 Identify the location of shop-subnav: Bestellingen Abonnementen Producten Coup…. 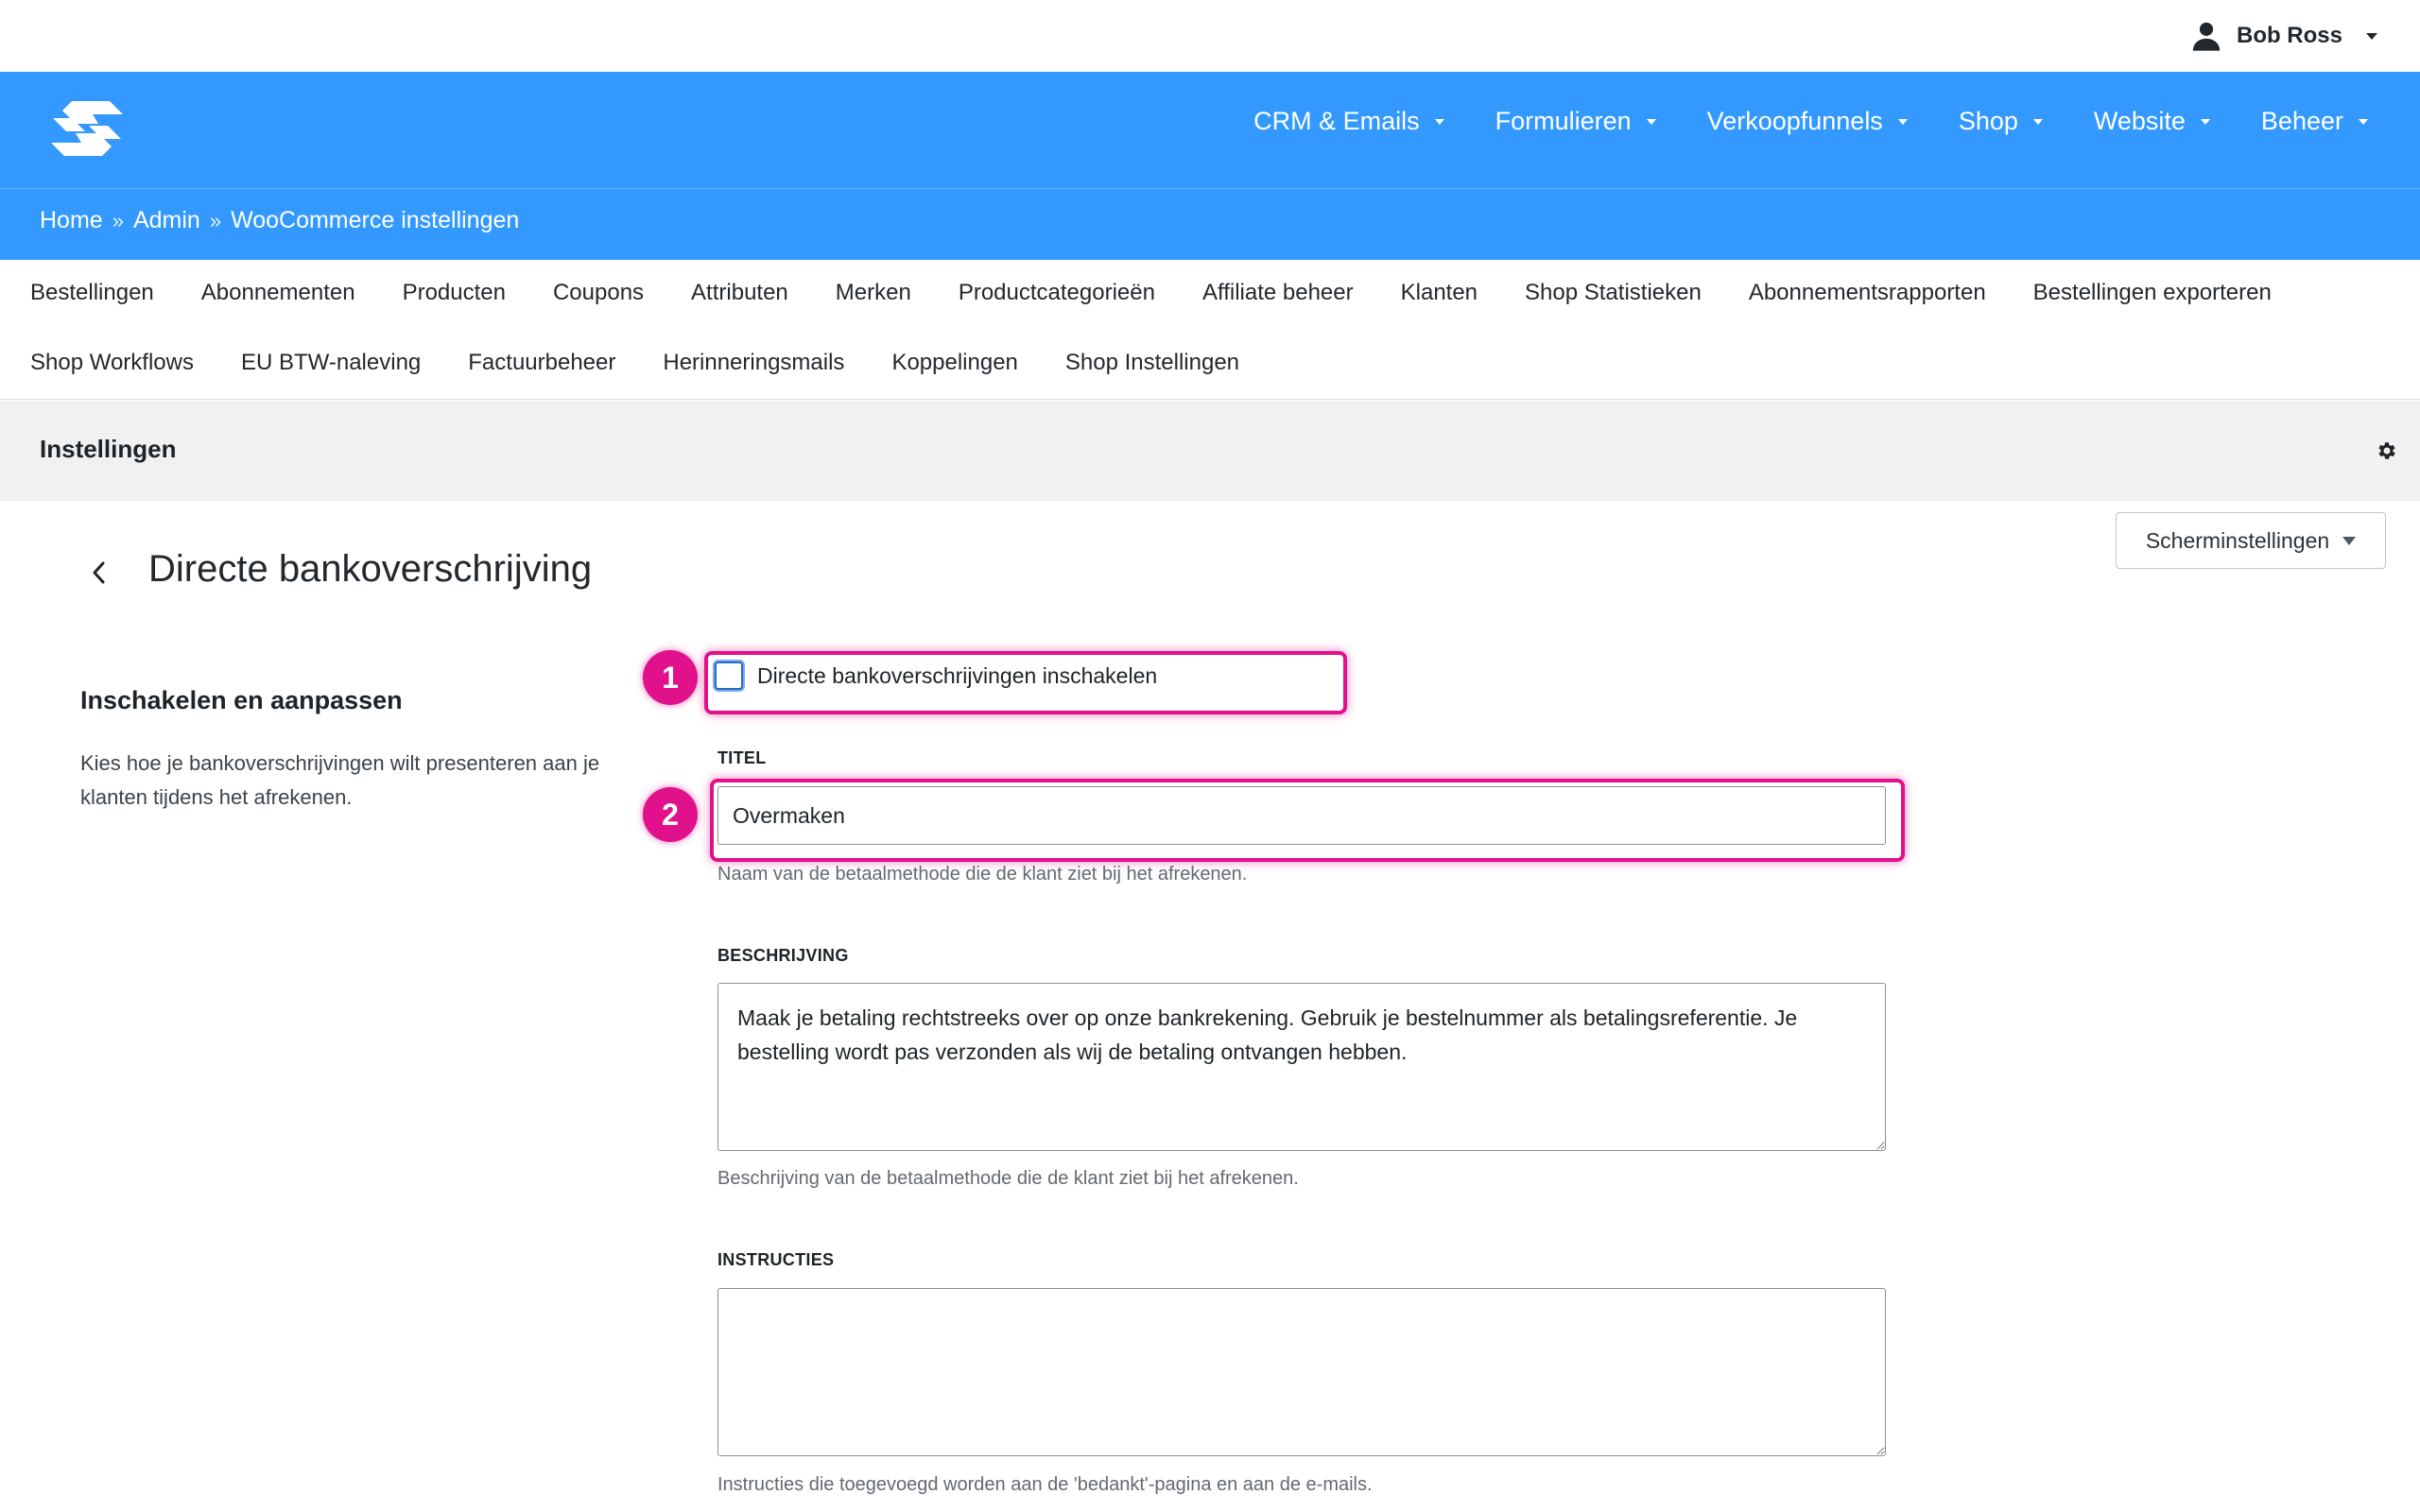
(1210, 330).